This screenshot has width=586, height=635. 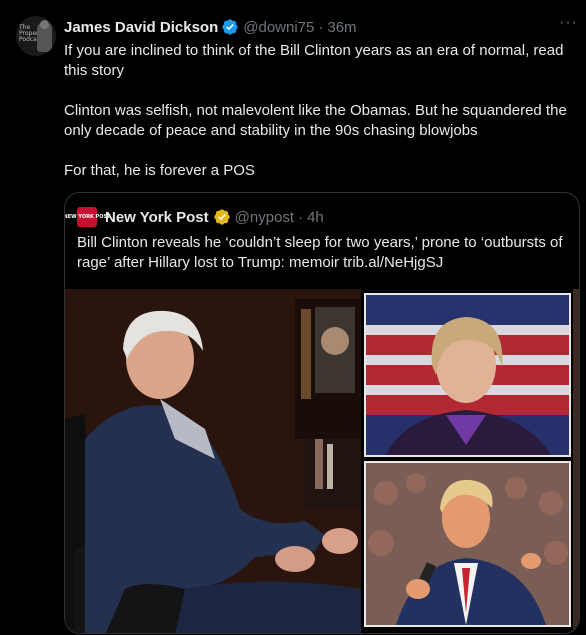 I want to click on tweet-header: James David Dickson @downi75 · 36m, so click(x=210, y=27).